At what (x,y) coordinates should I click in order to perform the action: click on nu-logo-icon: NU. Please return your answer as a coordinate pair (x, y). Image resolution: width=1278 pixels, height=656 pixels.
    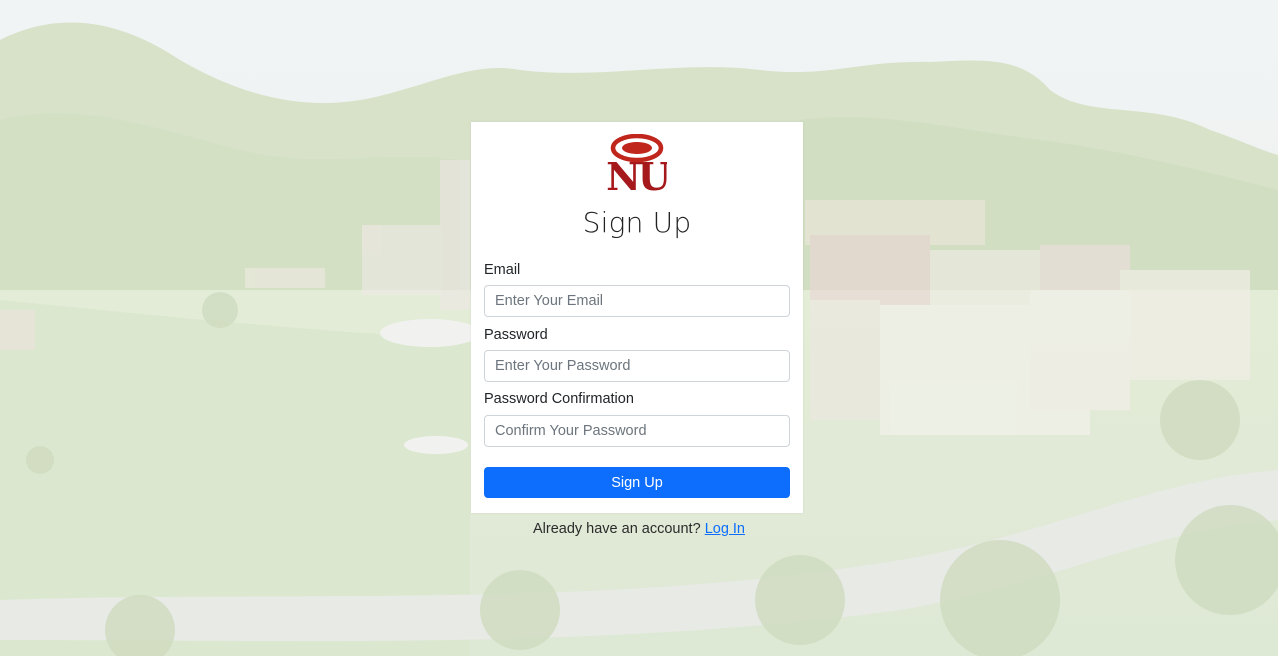
    Looking at the image, I should click on (637, 164).